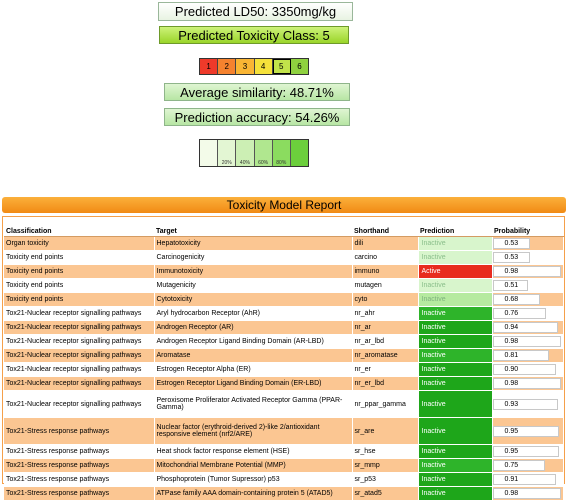 The width and height of the screenshot is (567, 501). I want to click on accuracy-scale-label: 60%, so click(263, 163).